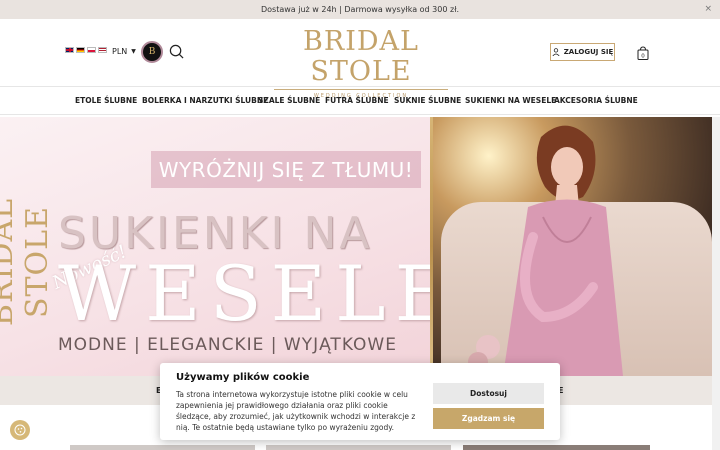 The image size is (720, 450). Describe the element at coordinates (106, 100) in the screenshot. I see `nav-item-etole: ETOLE ŚLUBNE` at that location.